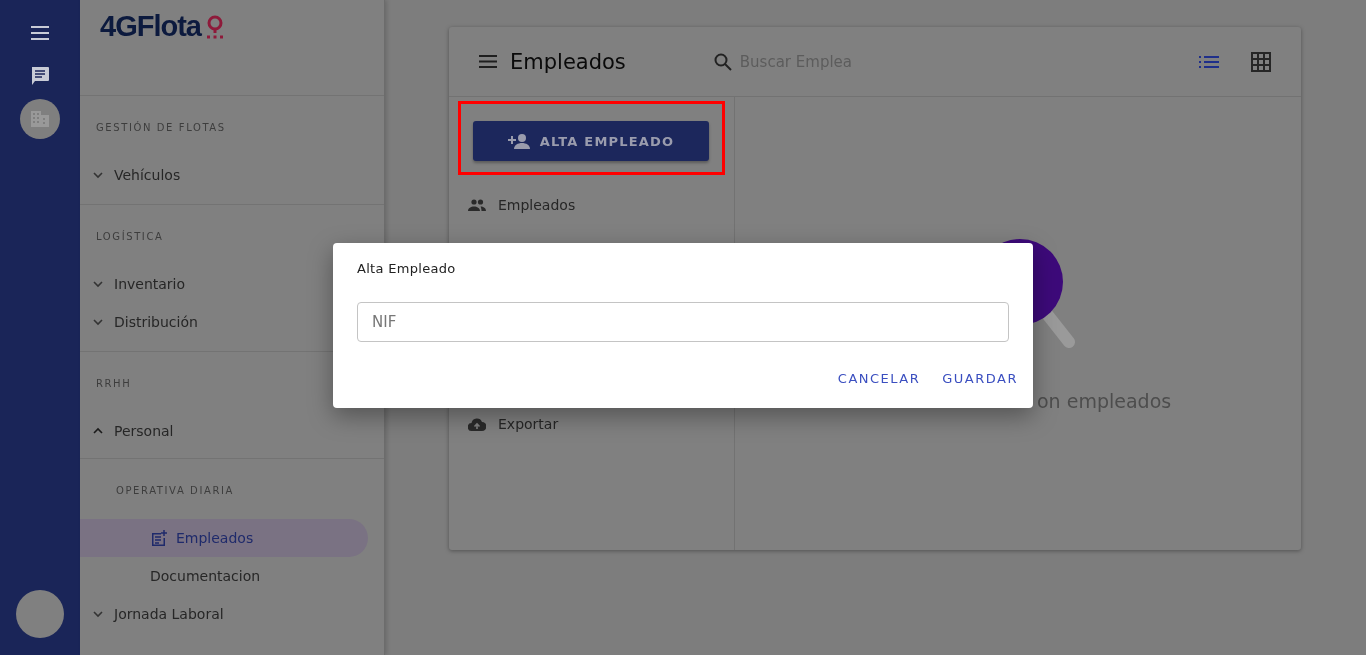 This screenshot has width=1366, height=655. What do you see at coordinates (488, 61) in the screenshot?
I see `menu-icon` at bounding box center [488, 61].